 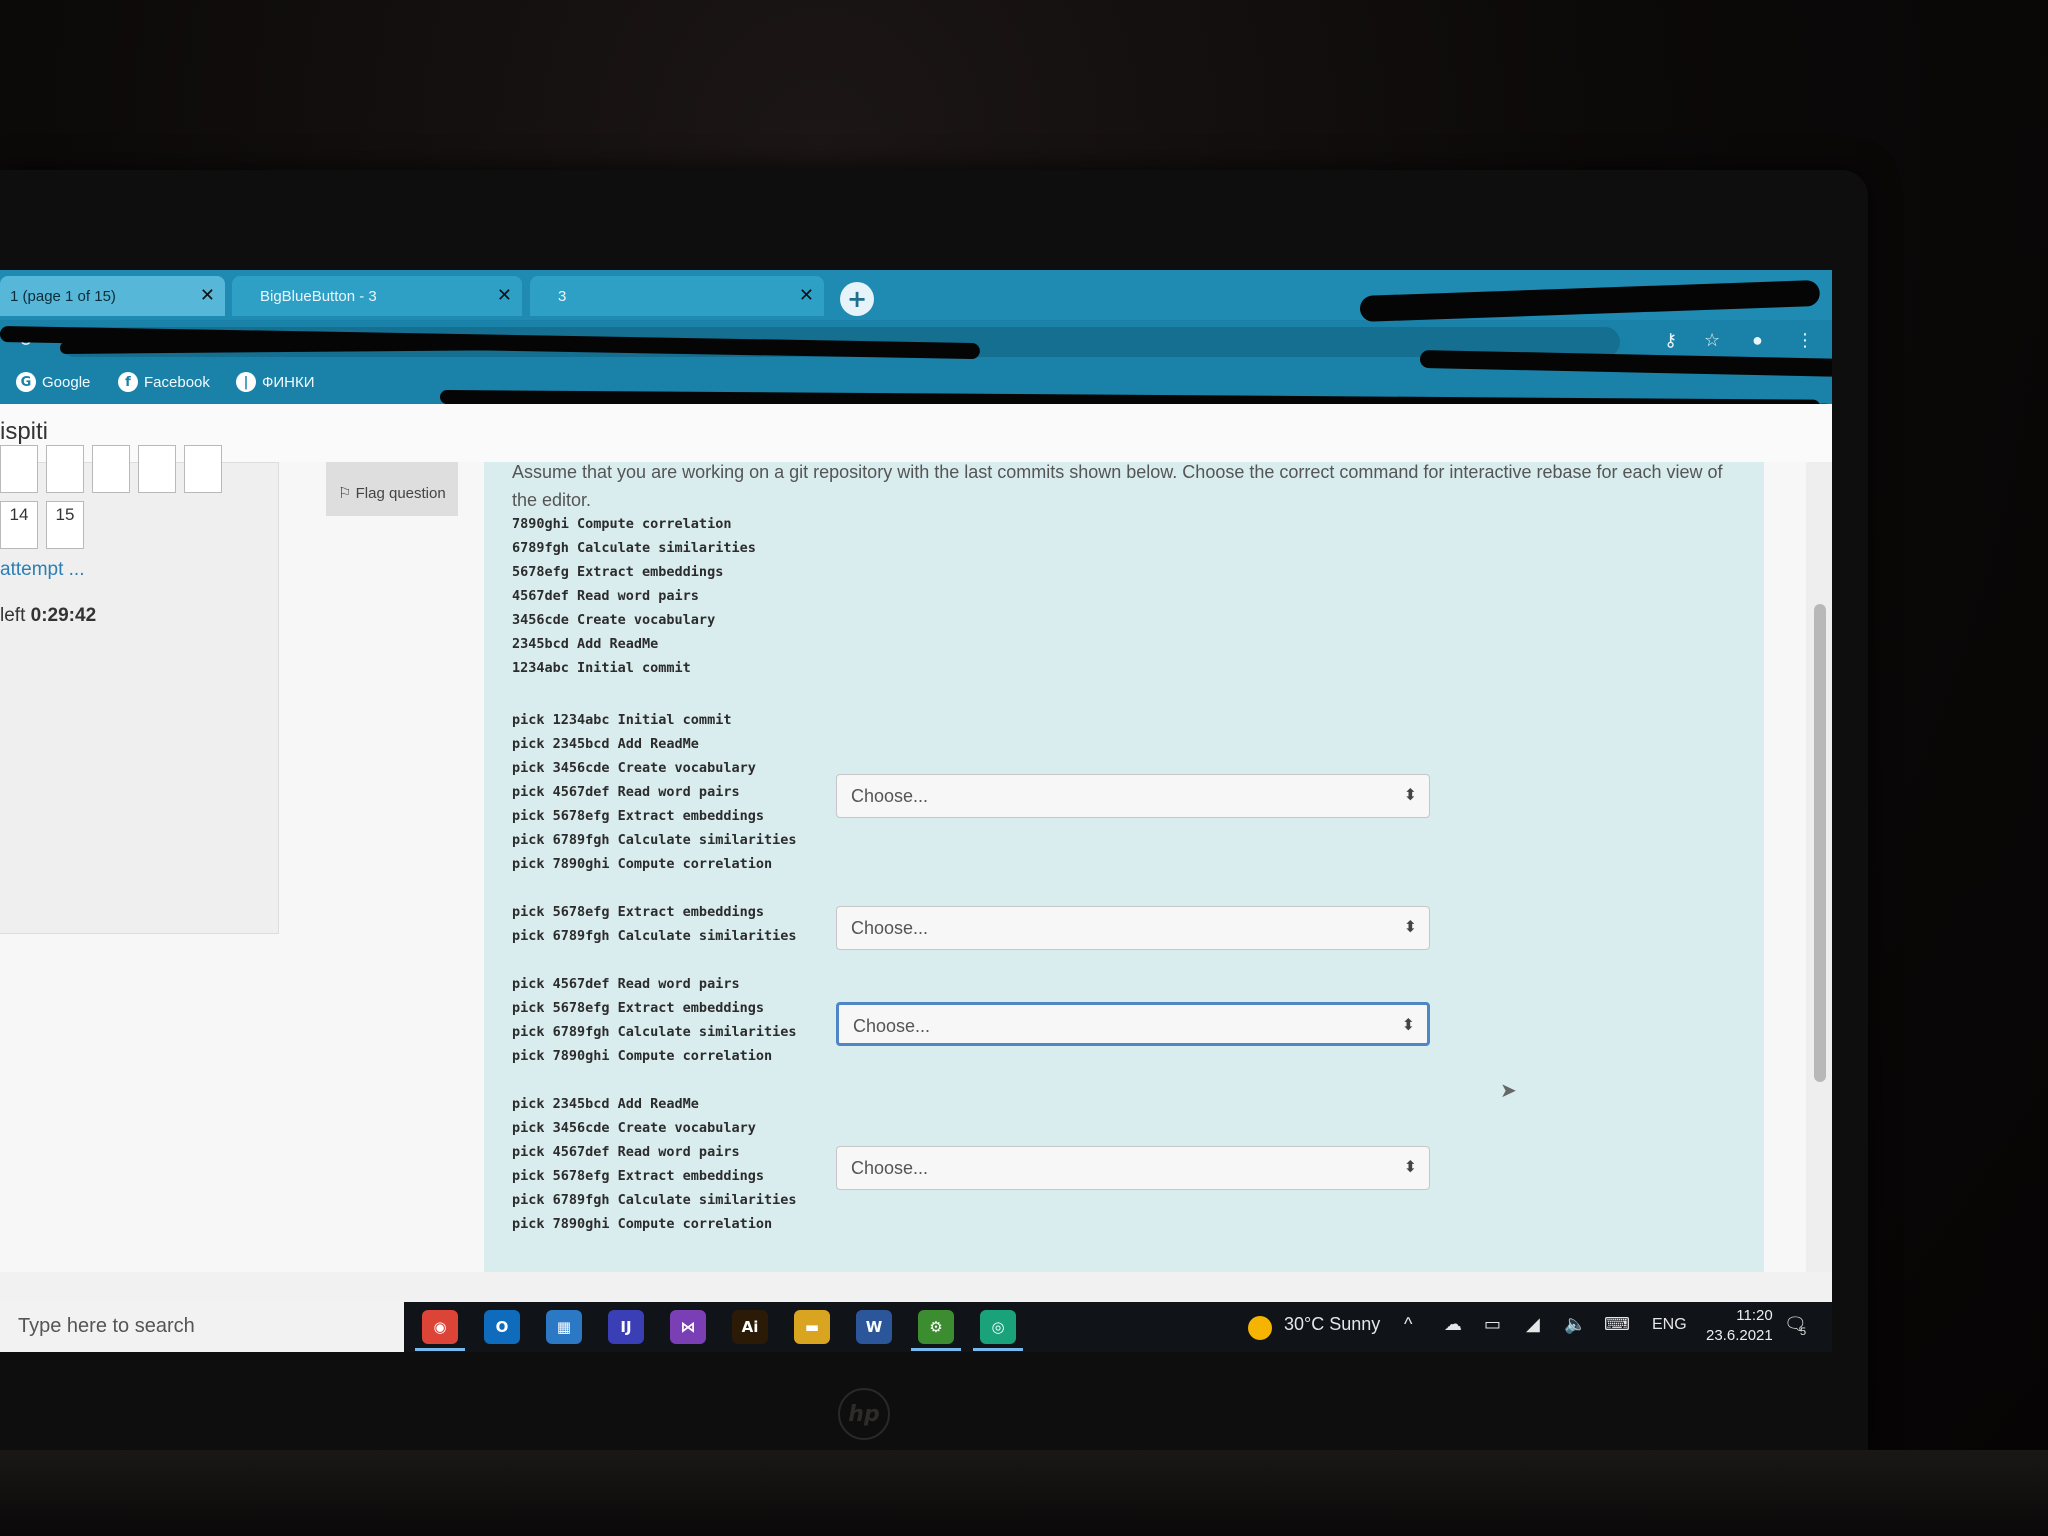 What do you see at coordinates (1453, 1324) in the screenshot?
I see `cloud-icon: ☁` at bounding box center [1453, 1324].